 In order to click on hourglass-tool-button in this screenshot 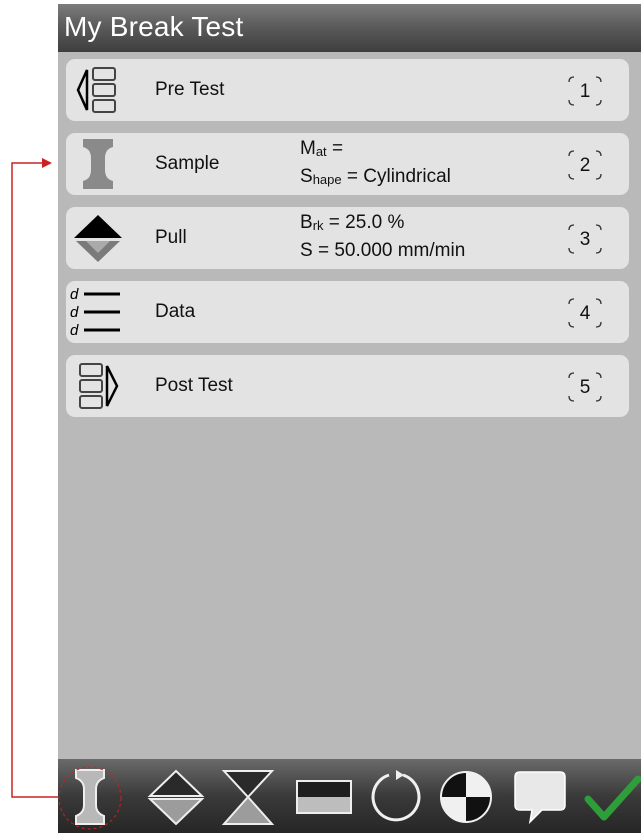, I will do `click(248, 797)`.